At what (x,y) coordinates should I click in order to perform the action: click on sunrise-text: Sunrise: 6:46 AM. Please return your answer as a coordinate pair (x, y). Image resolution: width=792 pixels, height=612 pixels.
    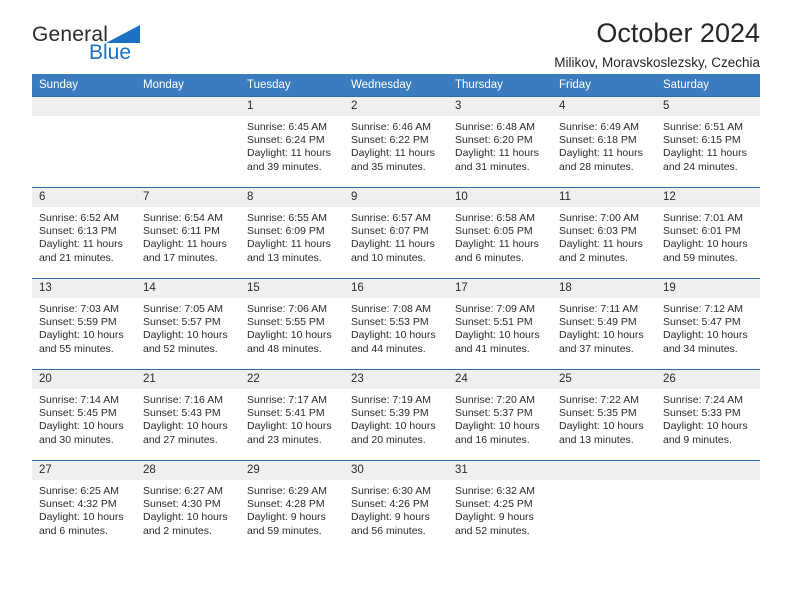
    Looking at the image, I should click on (391, 127).